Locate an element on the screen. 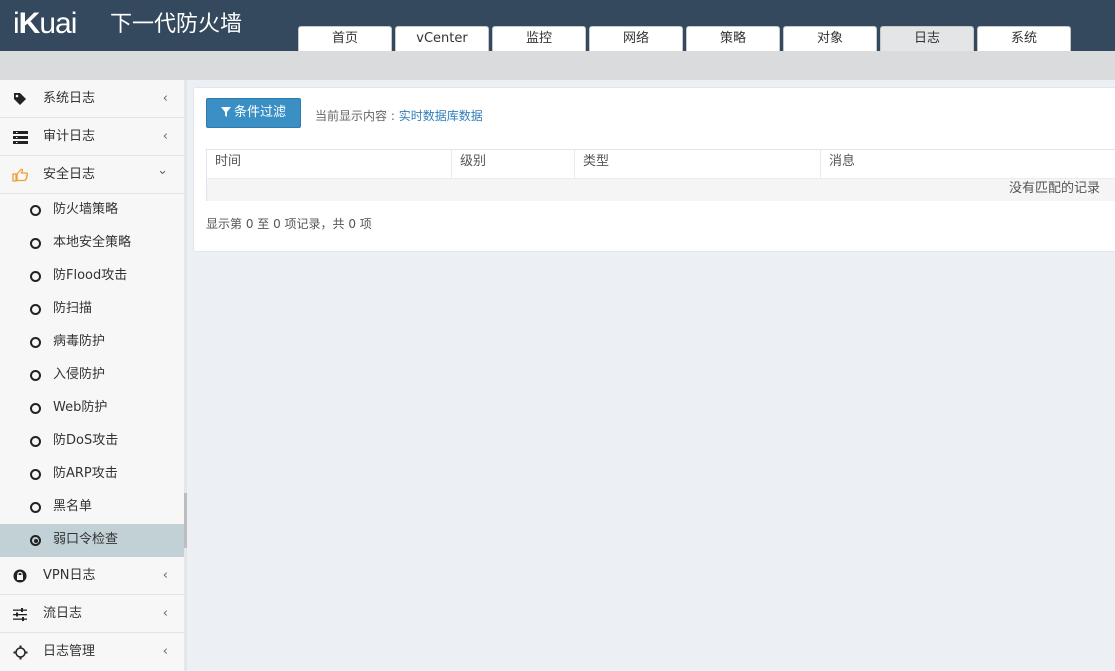  sidebar-item-label: Web防护 is located at coordinates (80, 407).